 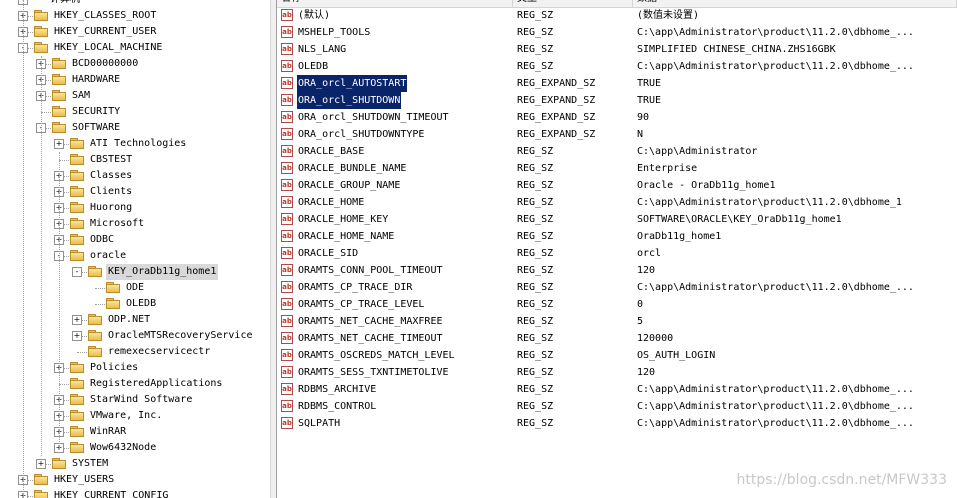 What do you see at coordinates (376, 355) in the screenshot?
I see `value-name: ORAMTS_OSCREDS_MATCH_LEVEL` at bounding box center [376, 355].